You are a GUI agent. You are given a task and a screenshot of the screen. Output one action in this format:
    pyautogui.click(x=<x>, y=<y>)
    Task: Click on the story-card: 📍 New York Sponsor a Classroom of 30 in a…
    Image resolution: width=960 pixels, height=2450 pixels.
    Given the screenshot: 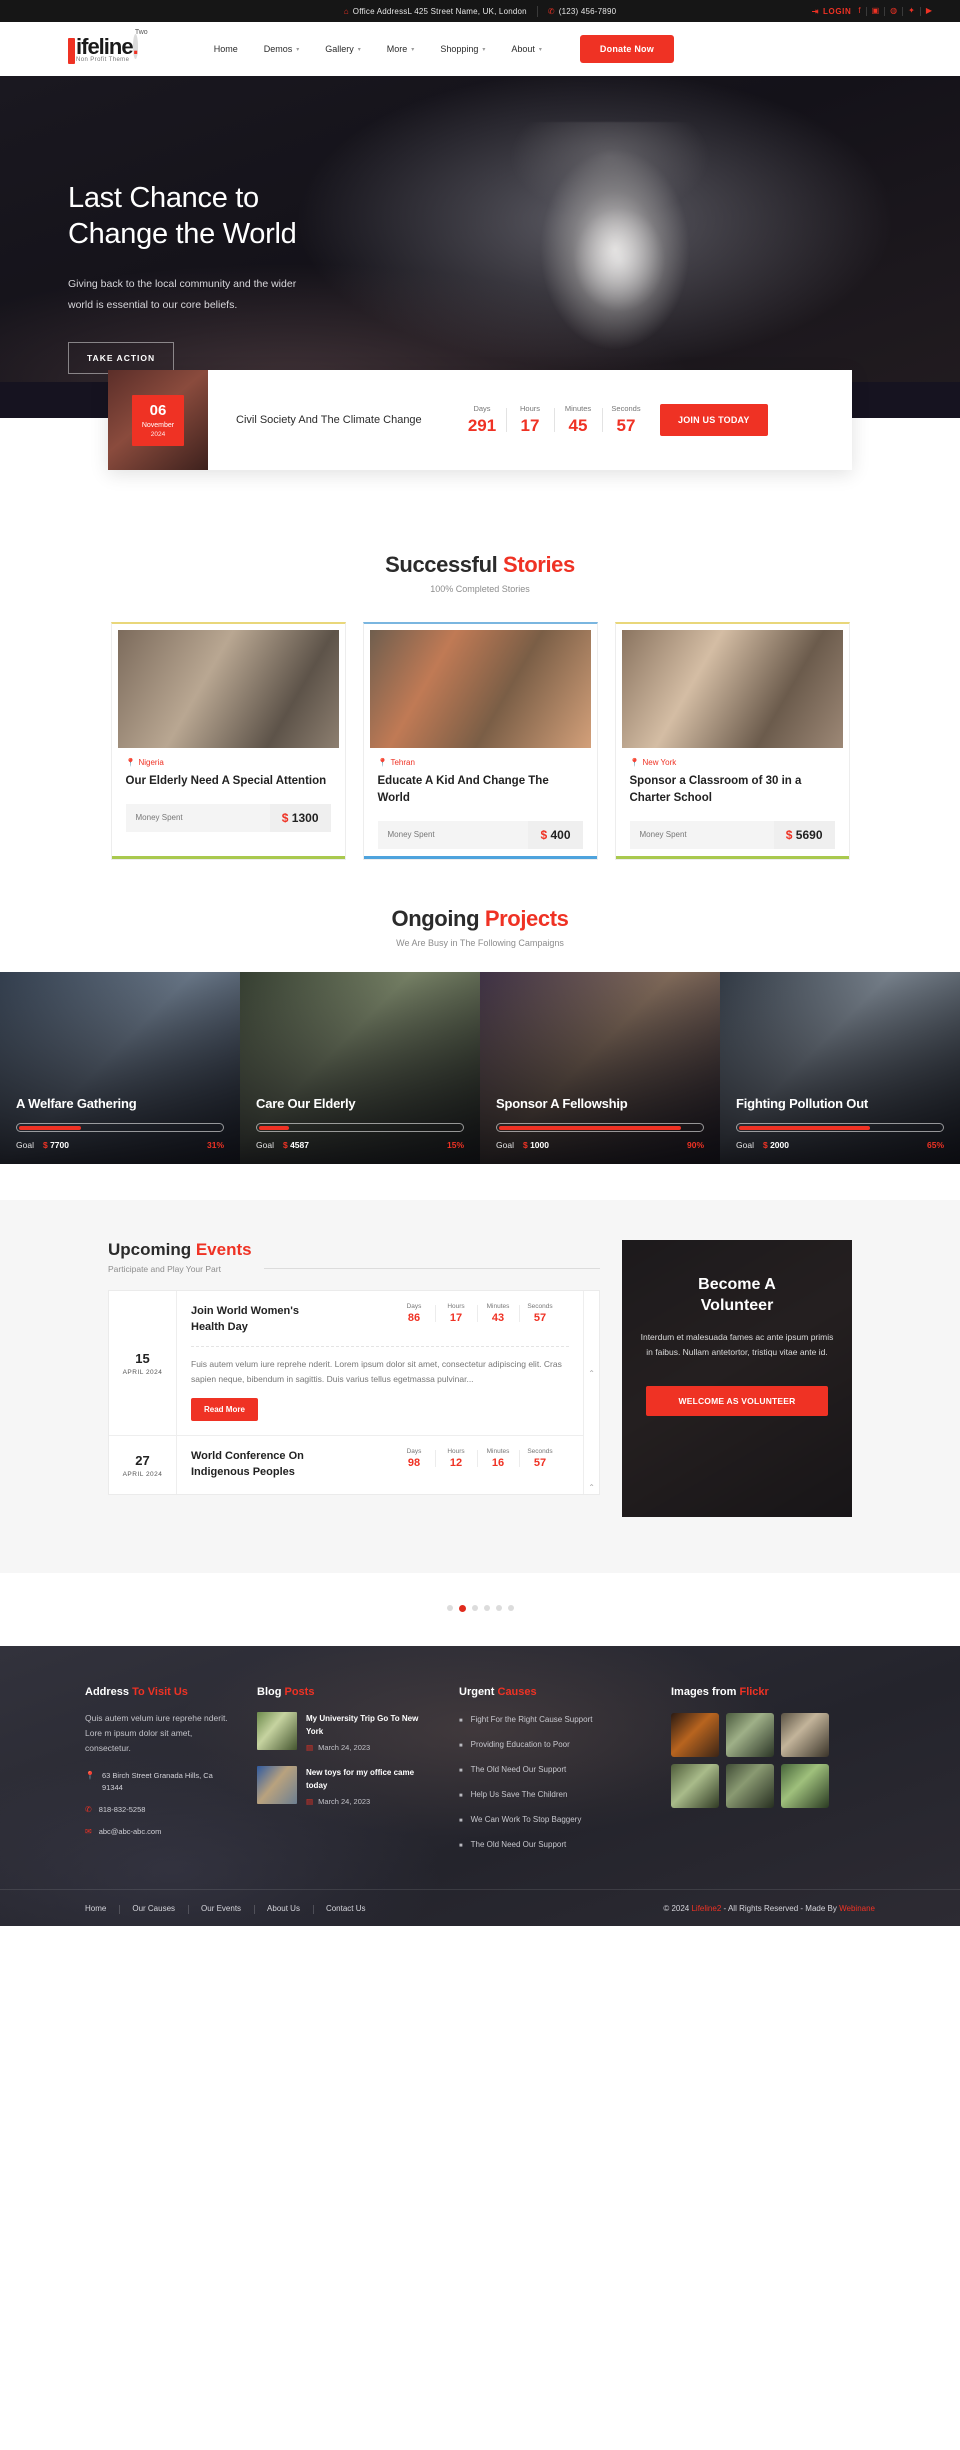 What is the action you would take?
    pyautogui.click(x=732, y=741)
    